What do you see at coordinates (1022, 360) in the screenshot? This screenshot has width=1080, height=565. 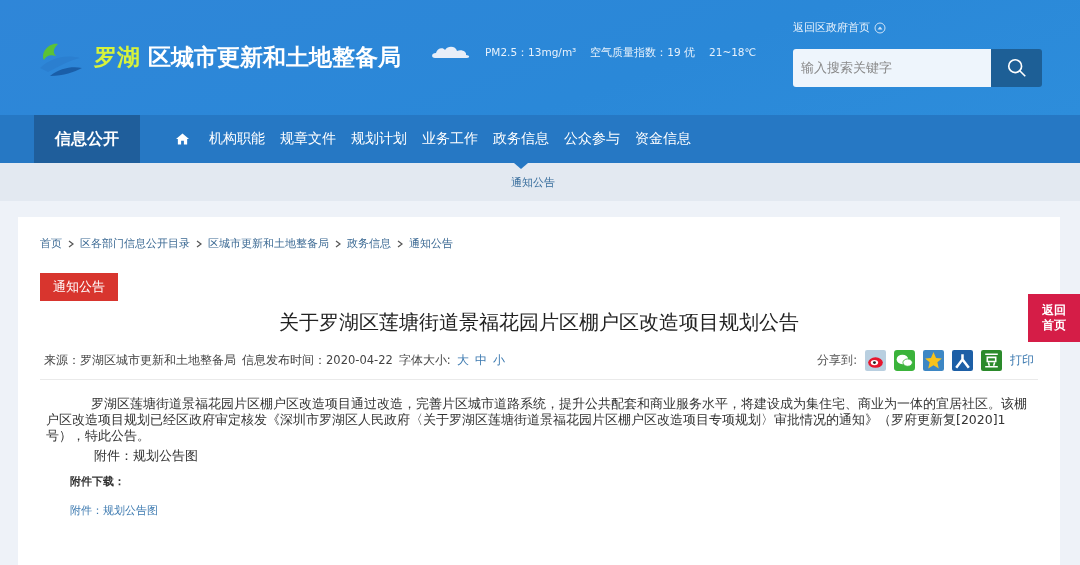 I see `print-link: 打印` at bounding box center [1022, 360].